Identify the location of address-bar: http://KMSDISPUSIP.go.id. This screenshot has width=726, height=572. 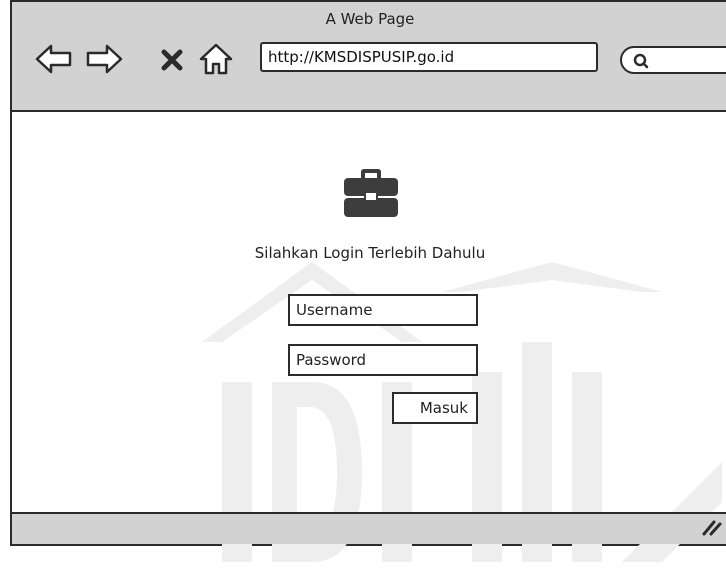
(429, 57).